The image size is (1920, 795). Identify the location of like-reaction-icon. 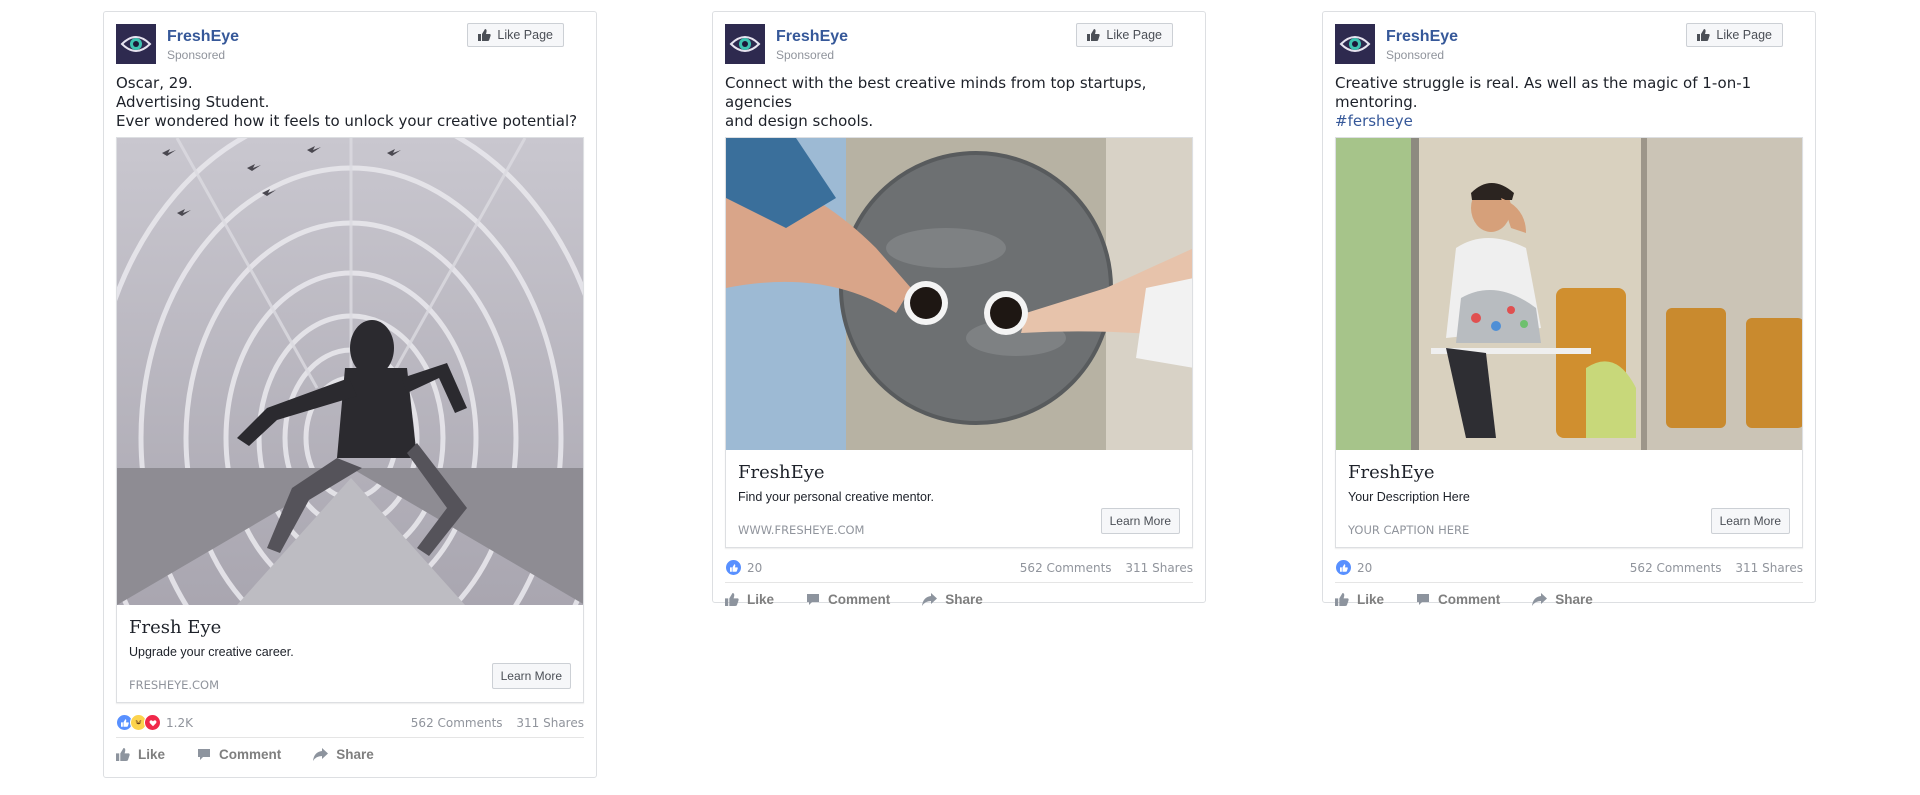
(1343, 567).